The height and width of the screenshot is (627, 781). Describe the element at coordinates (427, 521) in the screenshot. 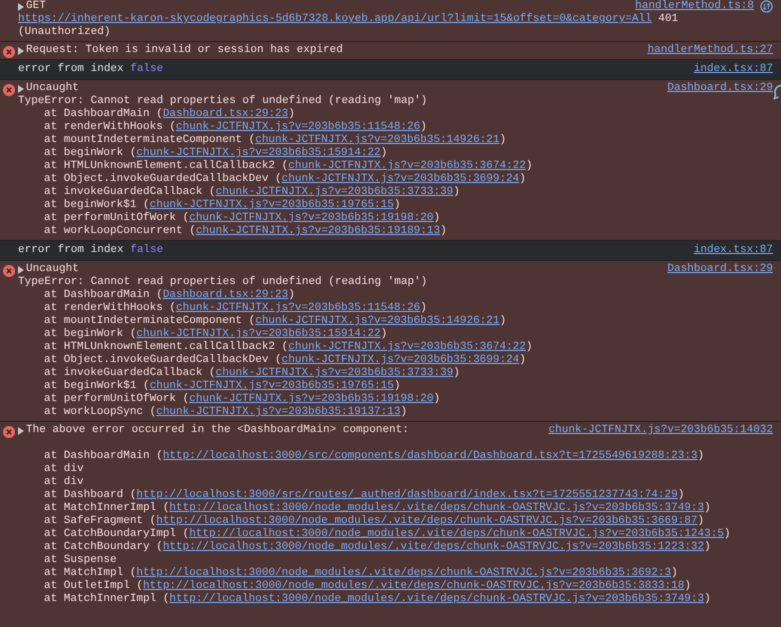

I see `source-link: http://localhost:3000/node_modules/.vite/deps/chunk-OASTRVJC.js?v=203b6b35:3669:87` at that location.